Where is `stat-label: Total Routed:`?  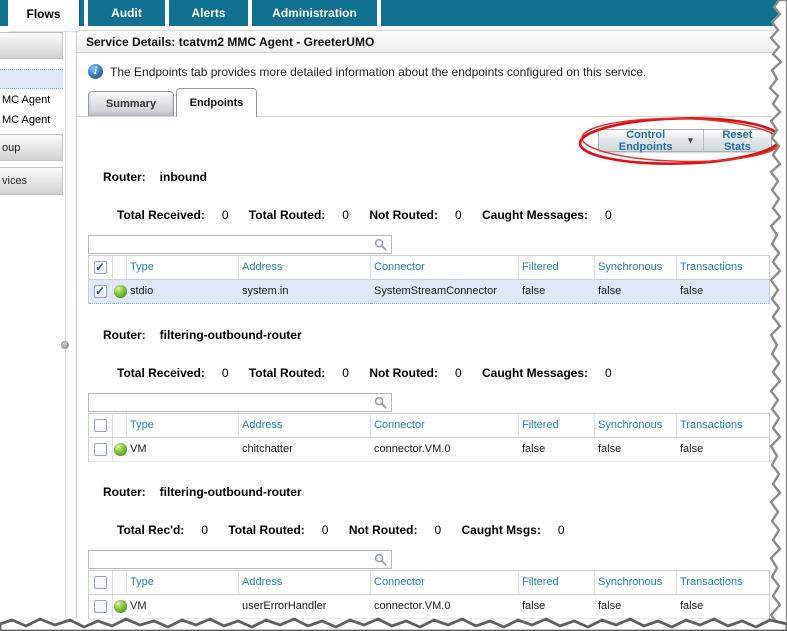
stat-label: Total Routed: is located at coordinates (266, 530).